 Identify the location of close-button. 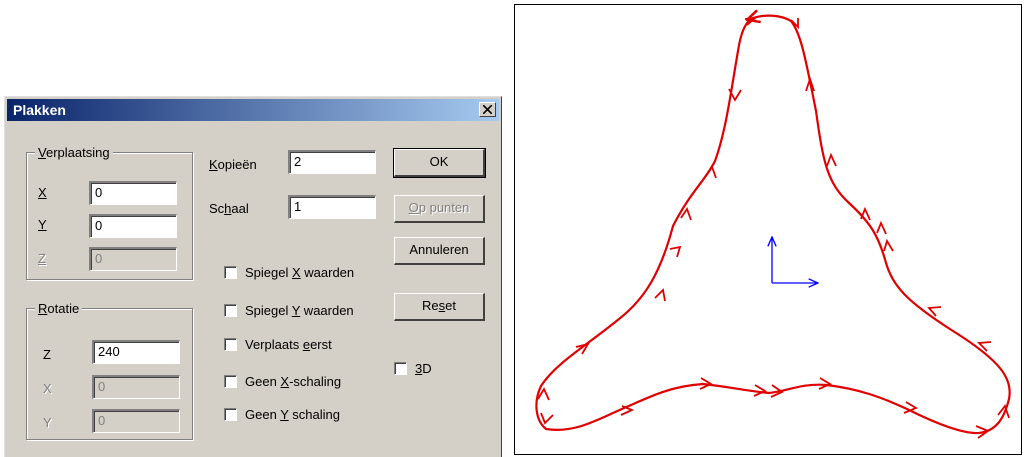
(487, 109).